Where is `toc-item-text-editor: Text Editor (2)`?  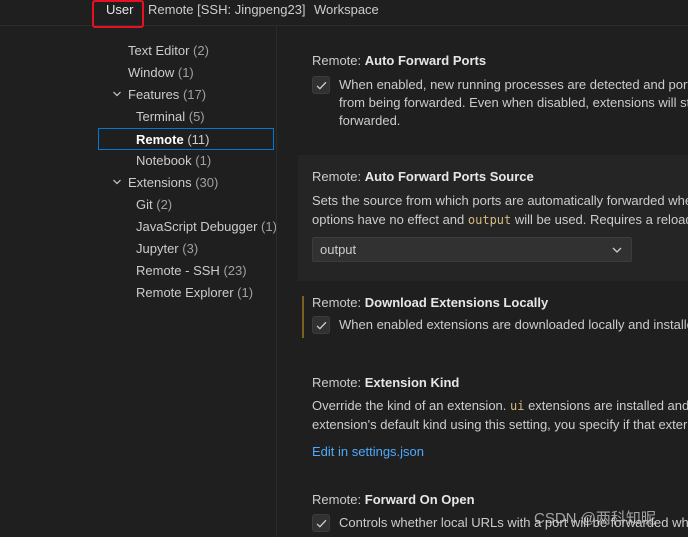
toc-item-text-editor: Text Editor (2) is located at coordinates (168, 51).